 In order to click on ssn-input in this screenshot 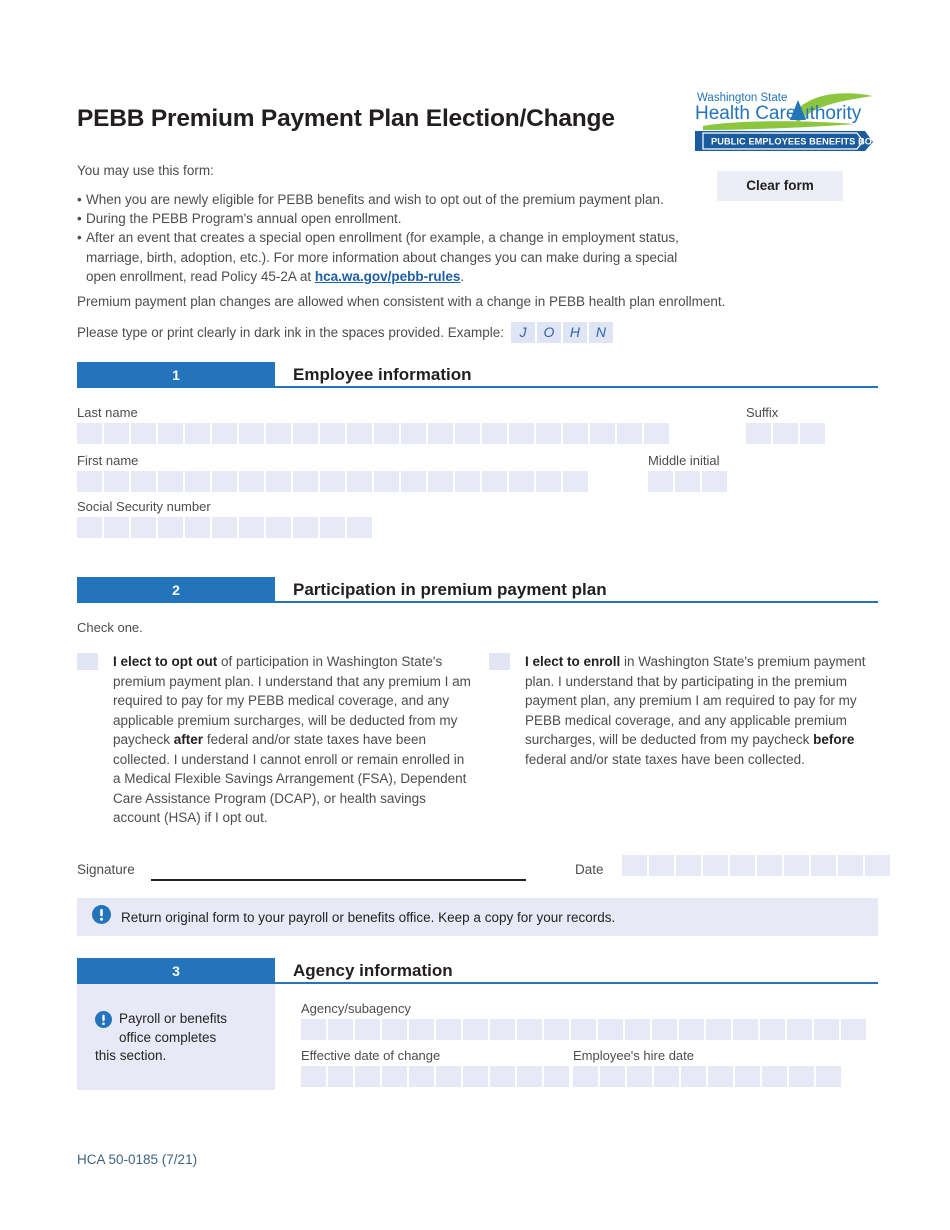, I will do `click(224, 527)`.